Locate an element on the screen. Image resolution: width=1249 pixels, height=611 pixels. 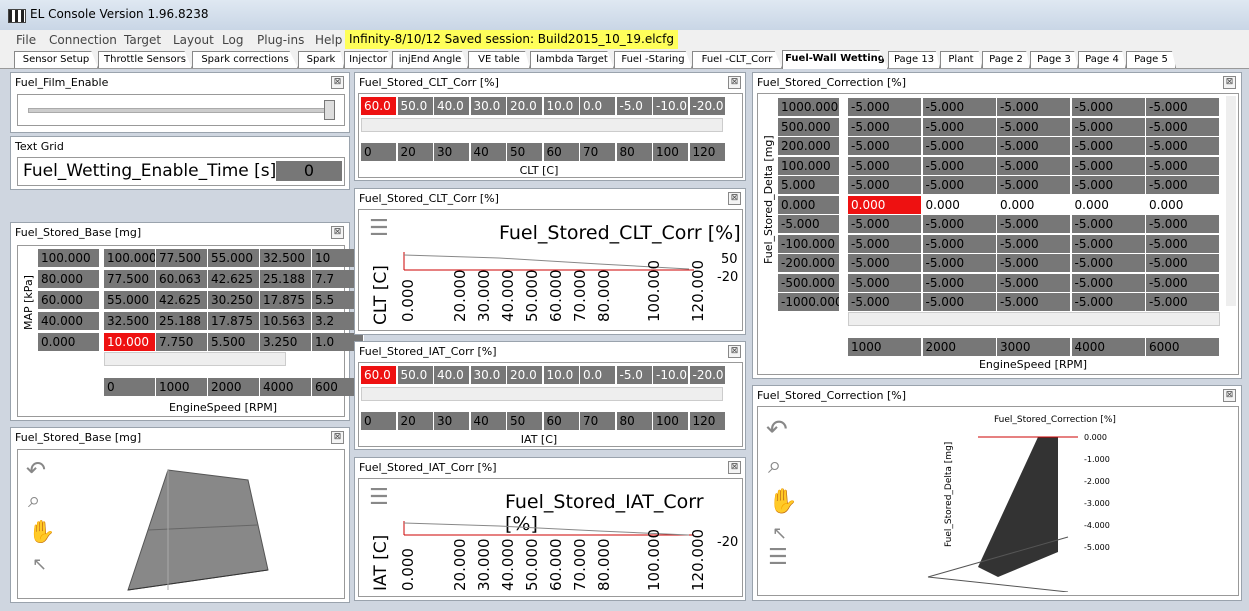
table-cell: 10.563 is located at coordinates (286, 321).